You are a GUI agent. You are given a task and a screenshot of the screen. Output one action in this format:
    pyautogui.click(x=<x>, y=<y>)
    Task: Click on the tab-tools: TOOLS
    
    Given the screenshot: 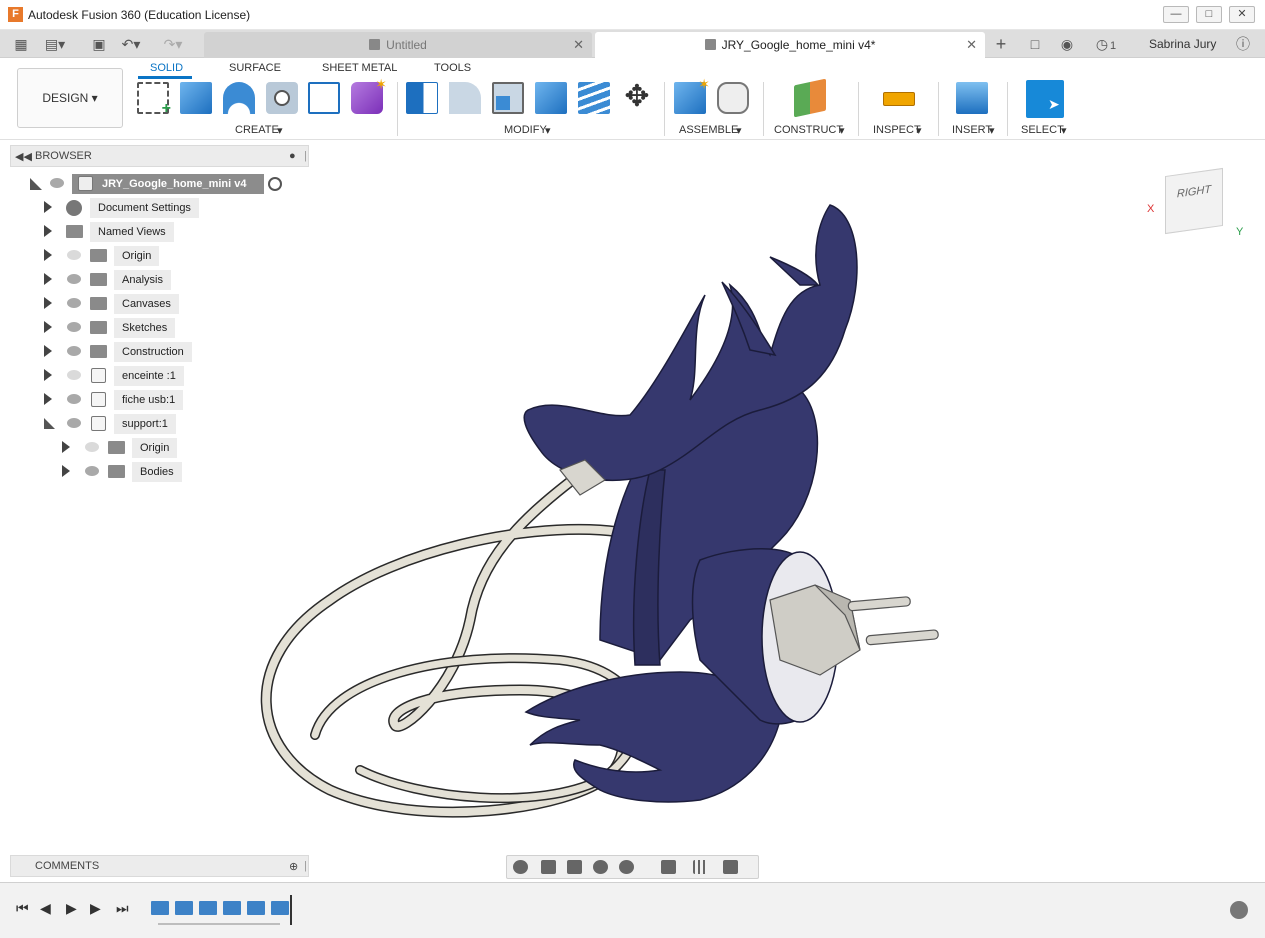 What is the action you would take?
    pyautogui.click(x=452, y=68)
    